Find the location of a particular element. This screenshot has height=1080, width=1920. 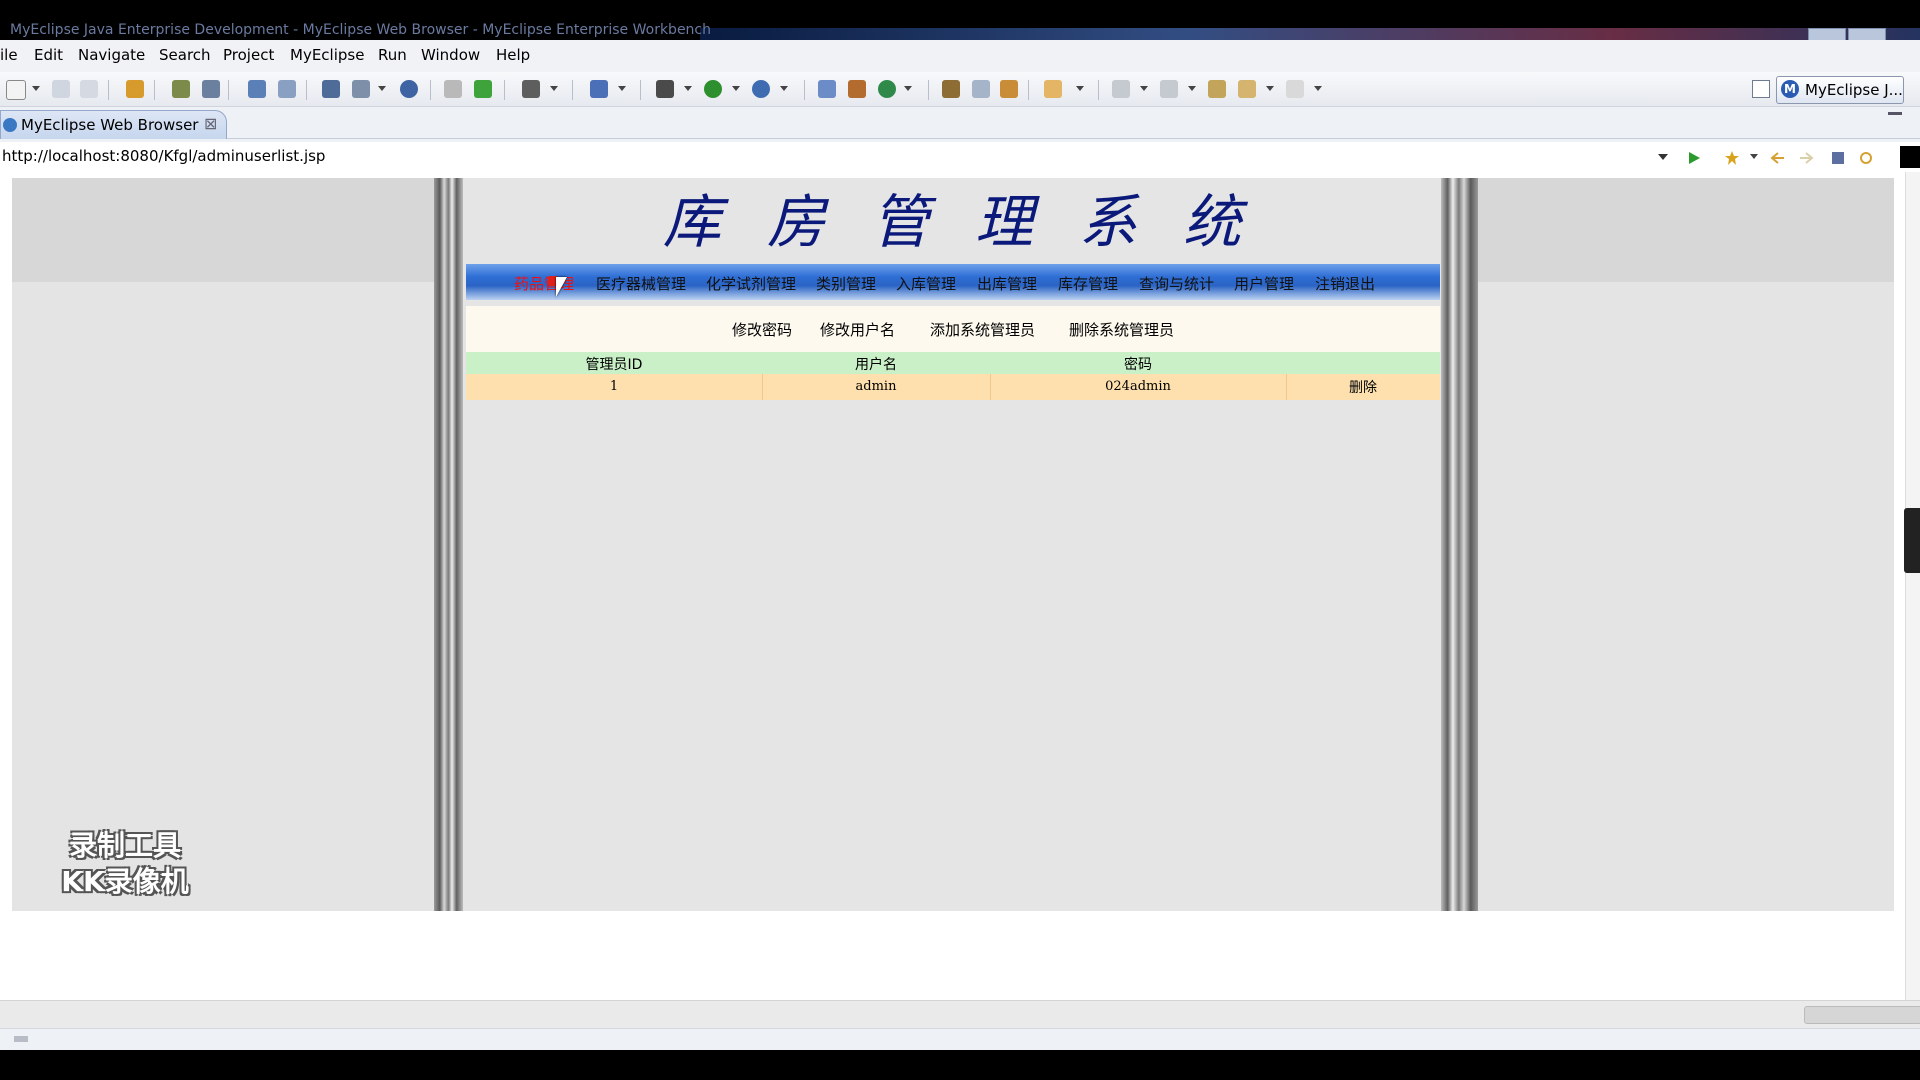

run-external-icon is located at coordinates (761, 89).